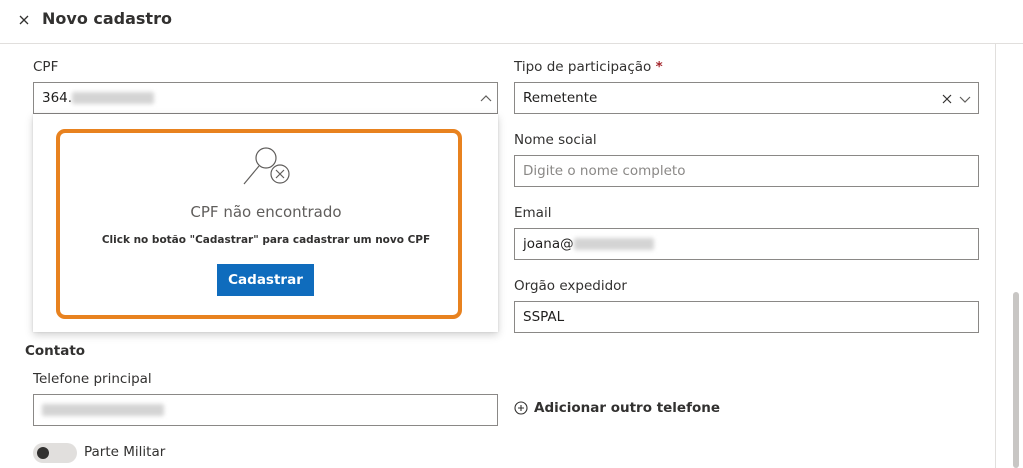  I want to click on orgao-input: SSPAL, so click(746, 317).